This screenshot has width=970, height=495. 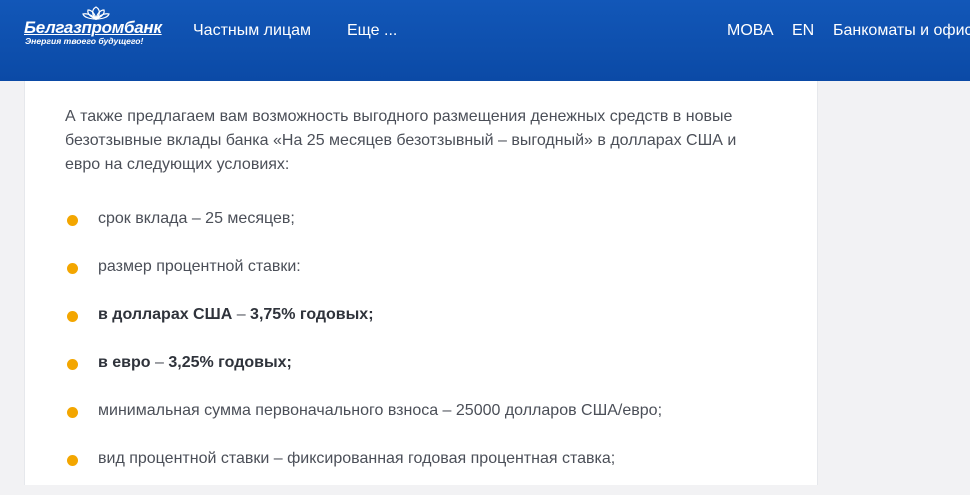 I want to click on rate-value: 3,75% годовых;, so click(x=312, y=314).